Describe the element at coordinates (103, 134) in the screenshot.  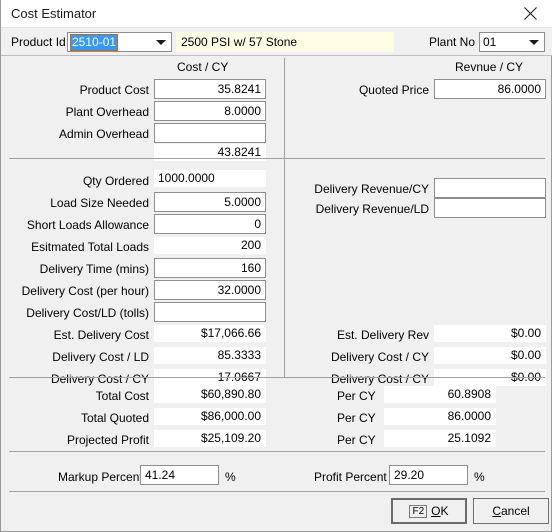
I see `admin-overhead-label: Admin Overhead` at that location.